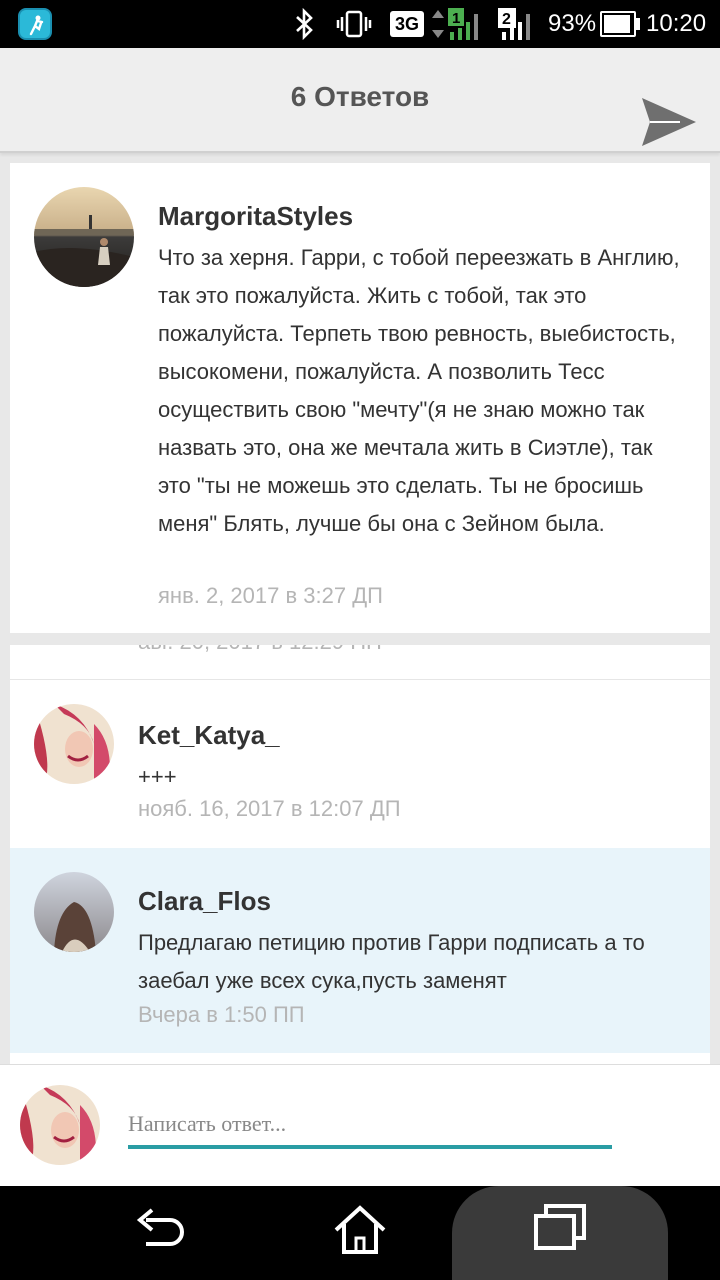 The image size is (720, 1280). What do you see at coordinates (255, 216) in the screenshot?
I see `comment-username: MargoritaStyles` at bounding box center [255, 216].